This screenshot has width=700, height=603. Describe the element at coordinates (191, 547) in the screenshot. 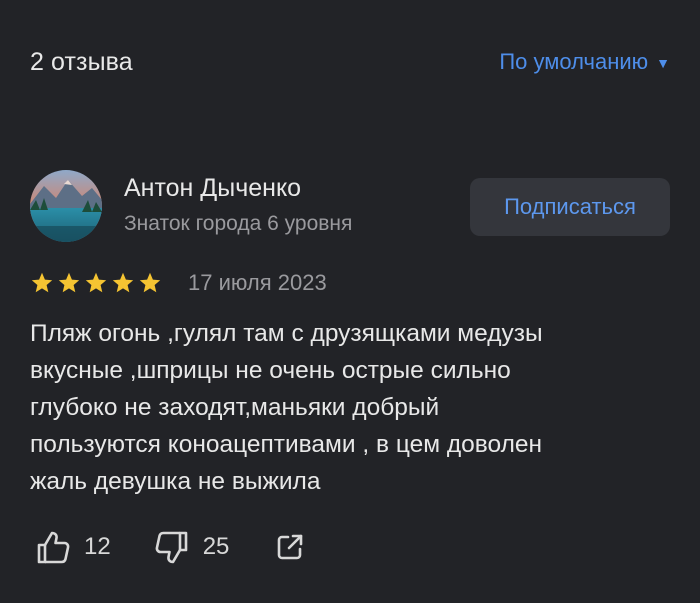

I see `dislike-button: 25` at that location.